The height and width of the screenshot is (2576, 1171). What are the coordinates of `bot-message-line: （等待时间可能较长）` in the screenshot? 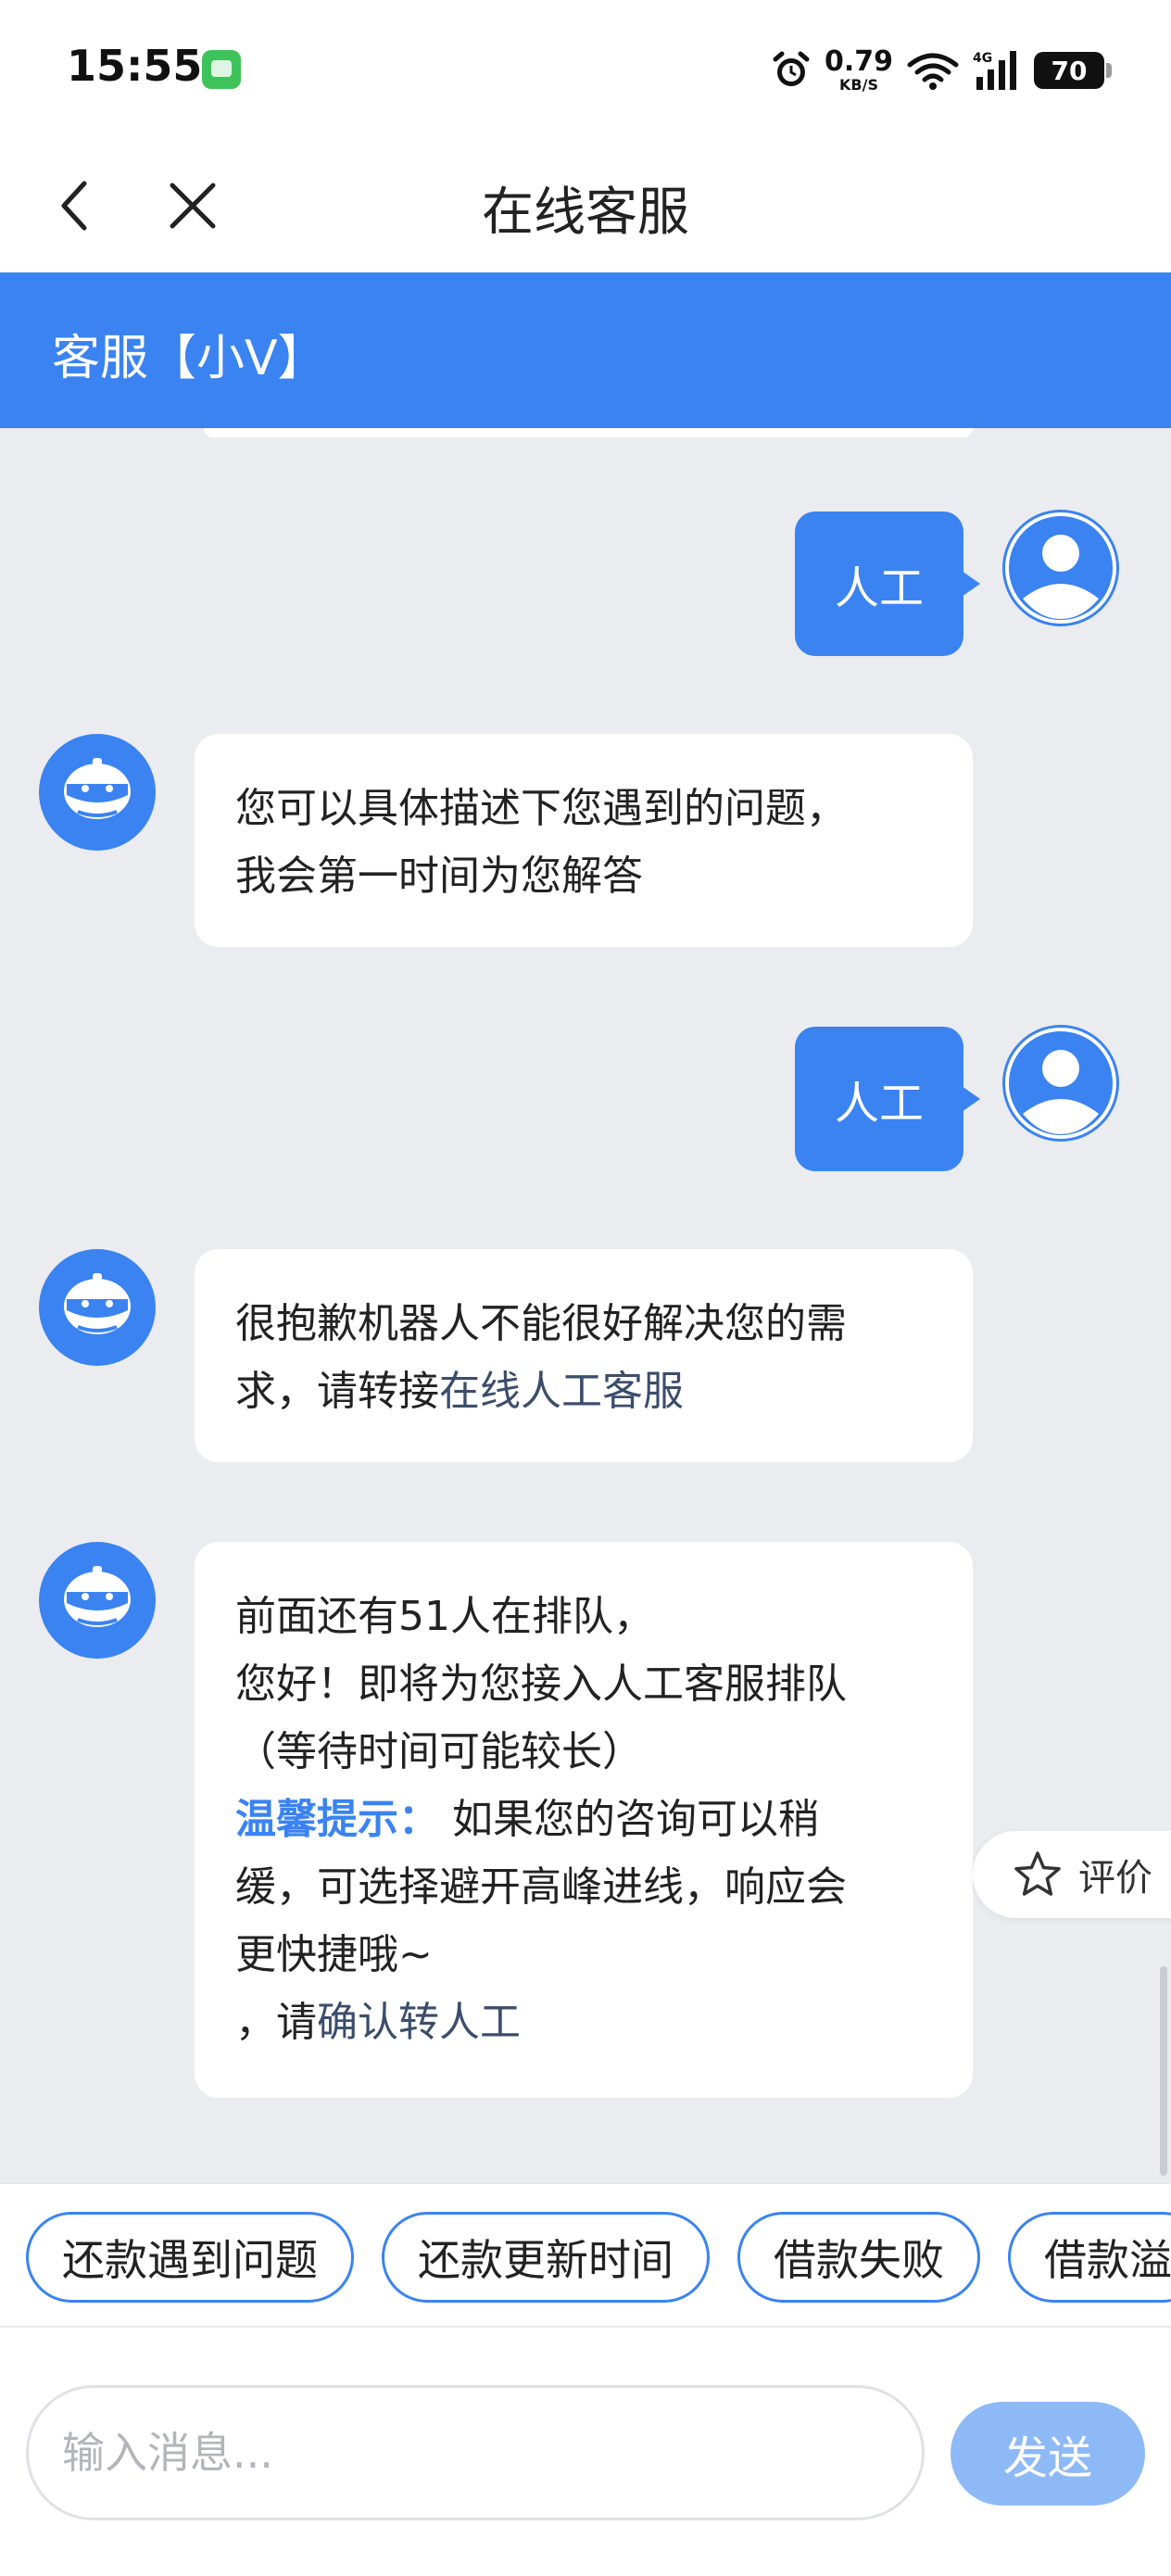 It's located at (439, 1752).